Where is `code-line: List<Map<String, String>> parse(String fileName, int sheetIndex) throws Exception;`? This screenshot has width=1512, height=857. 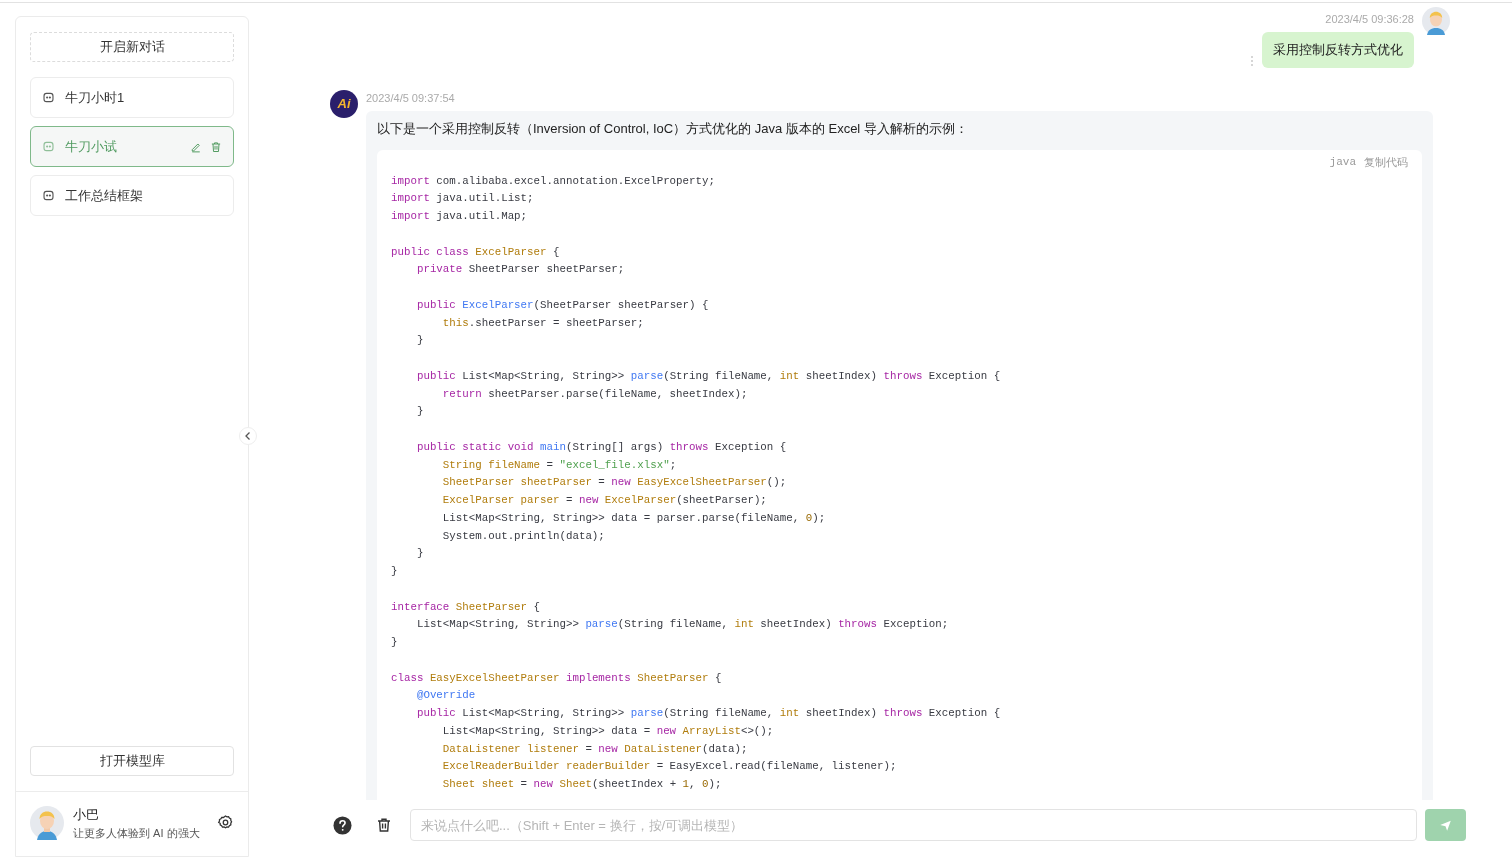 code-line: List<Map<String, String>> parse(String fileName, int sheetIndex) throws Exception; is located at coordinates (682, 625).